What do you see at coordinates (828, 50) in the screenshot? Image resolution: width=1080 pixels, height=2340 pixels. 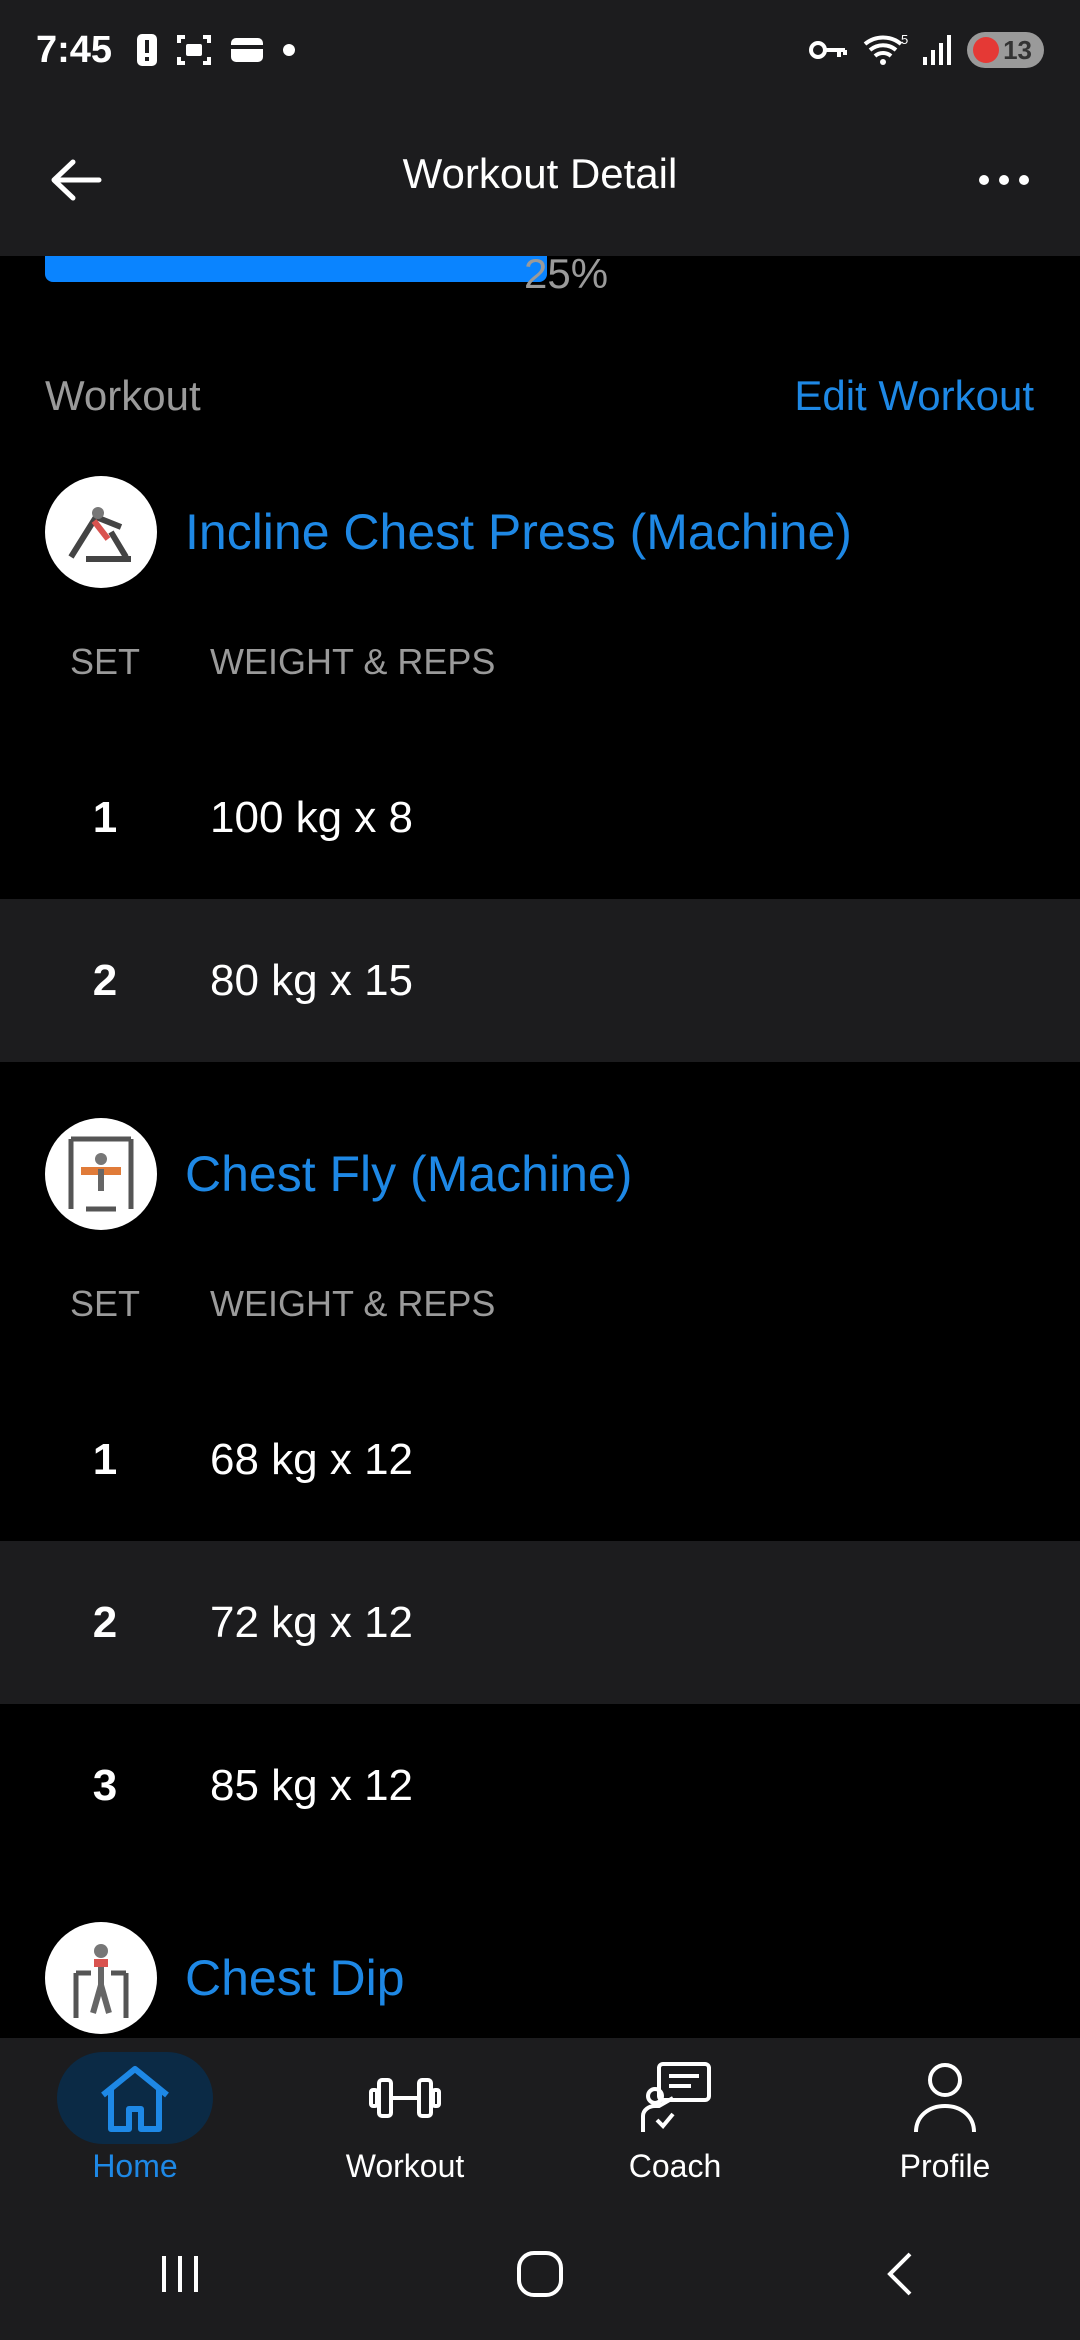 I see `vpn-key-icon` at bounding box center [828, 50].